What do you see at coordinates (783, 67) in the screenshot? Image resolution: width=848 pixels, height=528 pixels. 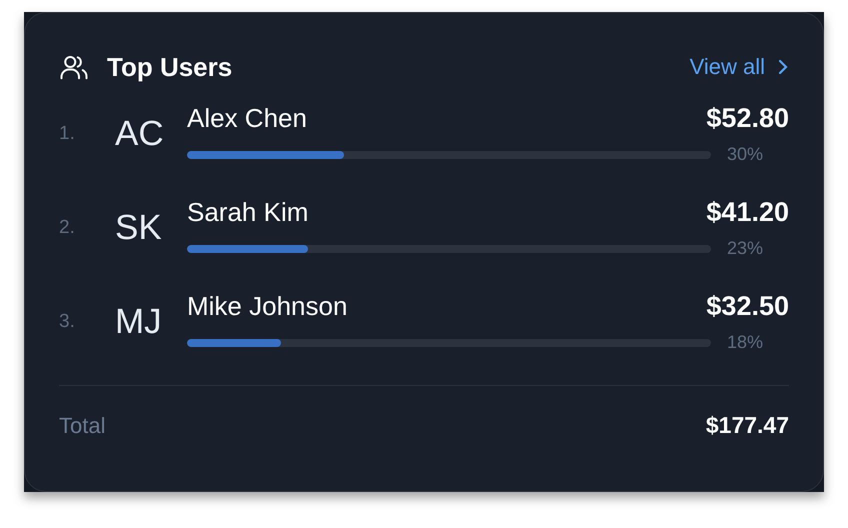 I see `chevron-icon` at bounding box center [783, 67].